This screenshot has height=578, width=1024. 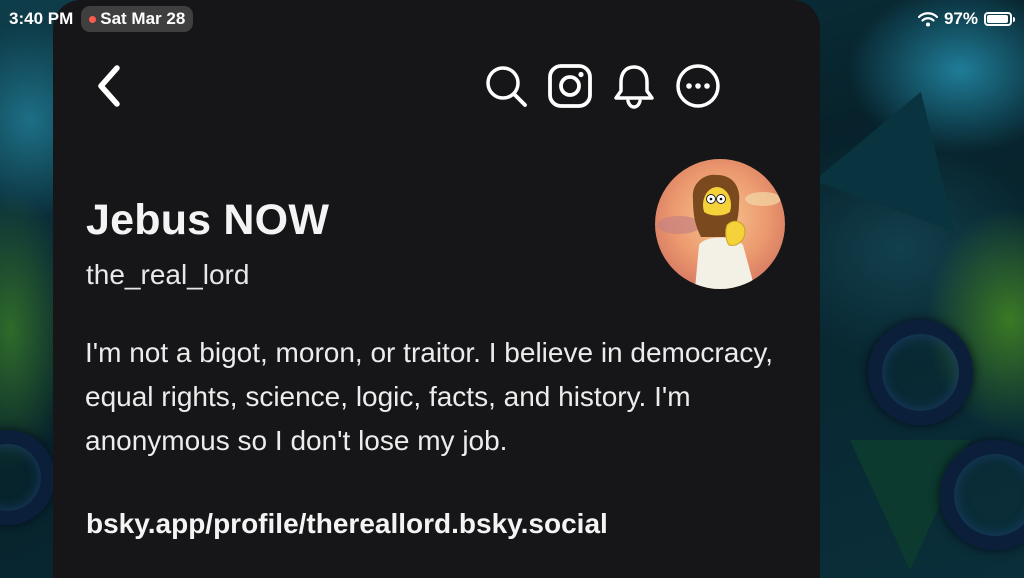 I want to click on back-button, so click(x=109, y=86).